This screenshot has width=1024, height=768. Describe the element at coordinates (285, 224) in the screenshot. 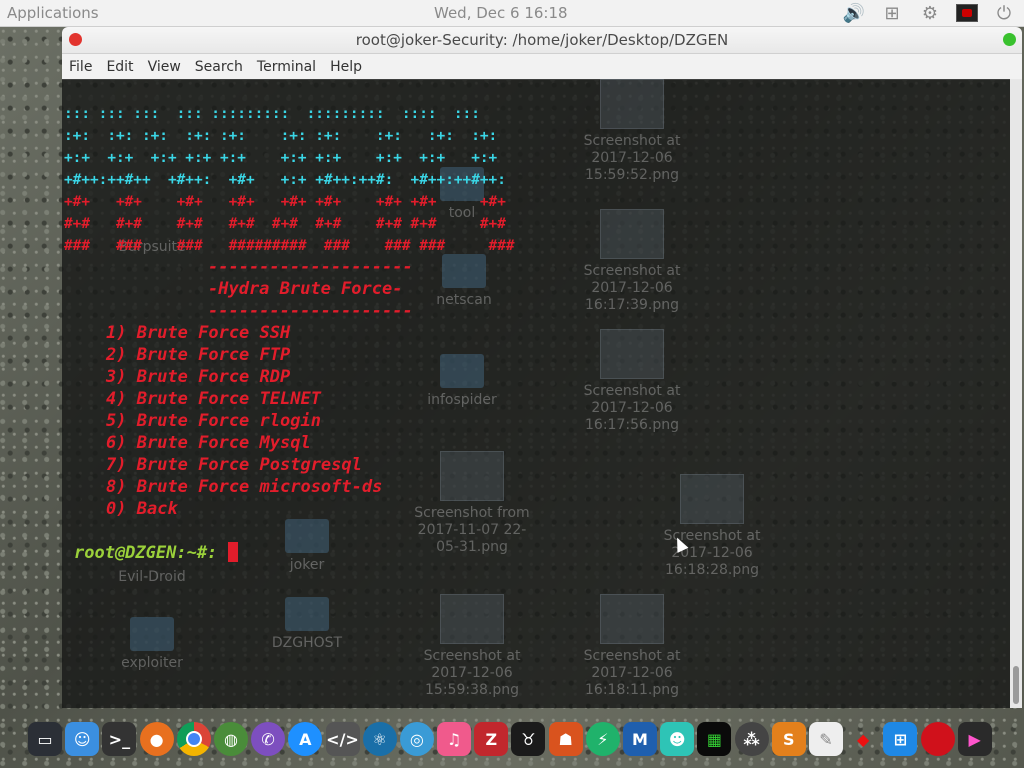

I see `banner-line: #+# #+# #+# #+# #+# #+# #+# #+# #+#` at that location.